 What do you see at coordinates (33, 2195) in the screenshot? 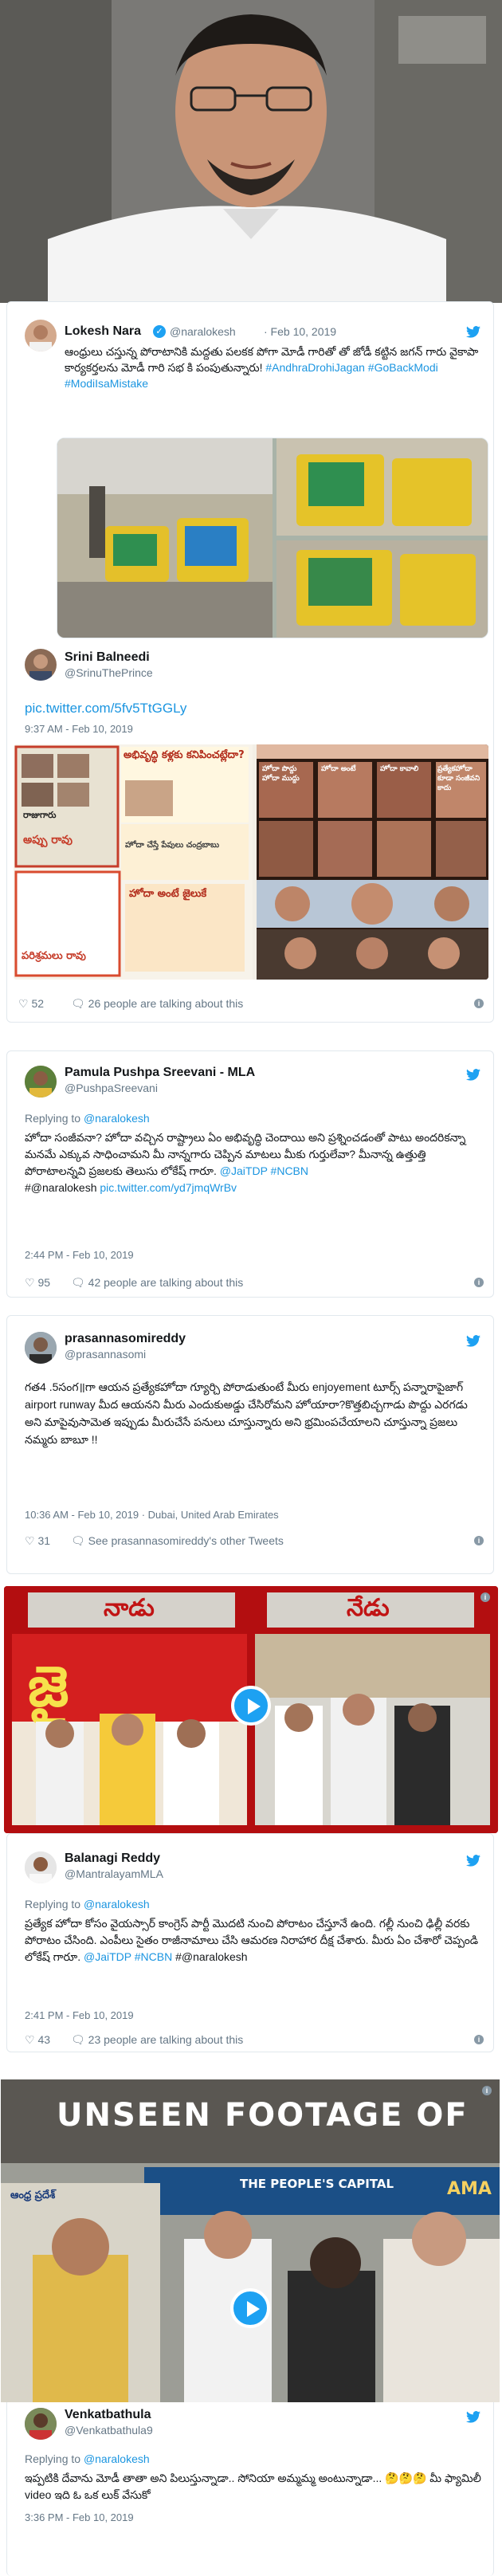
I see `channel-logo: ఆంధ్ర ప్రదేశ్` at bounding box center [33, 2195].